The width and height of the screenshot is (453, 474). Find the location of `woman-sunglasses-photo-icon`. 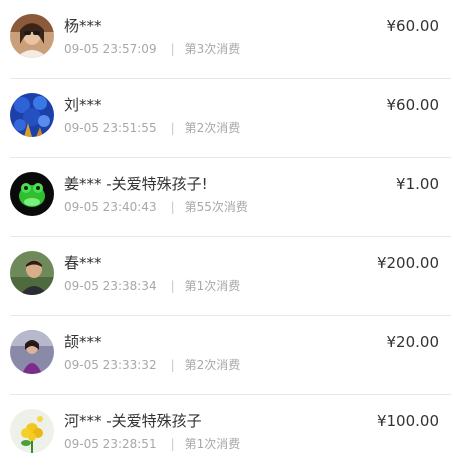

woman-sunglasses-photo-icon is located at coordinates (32, 36).